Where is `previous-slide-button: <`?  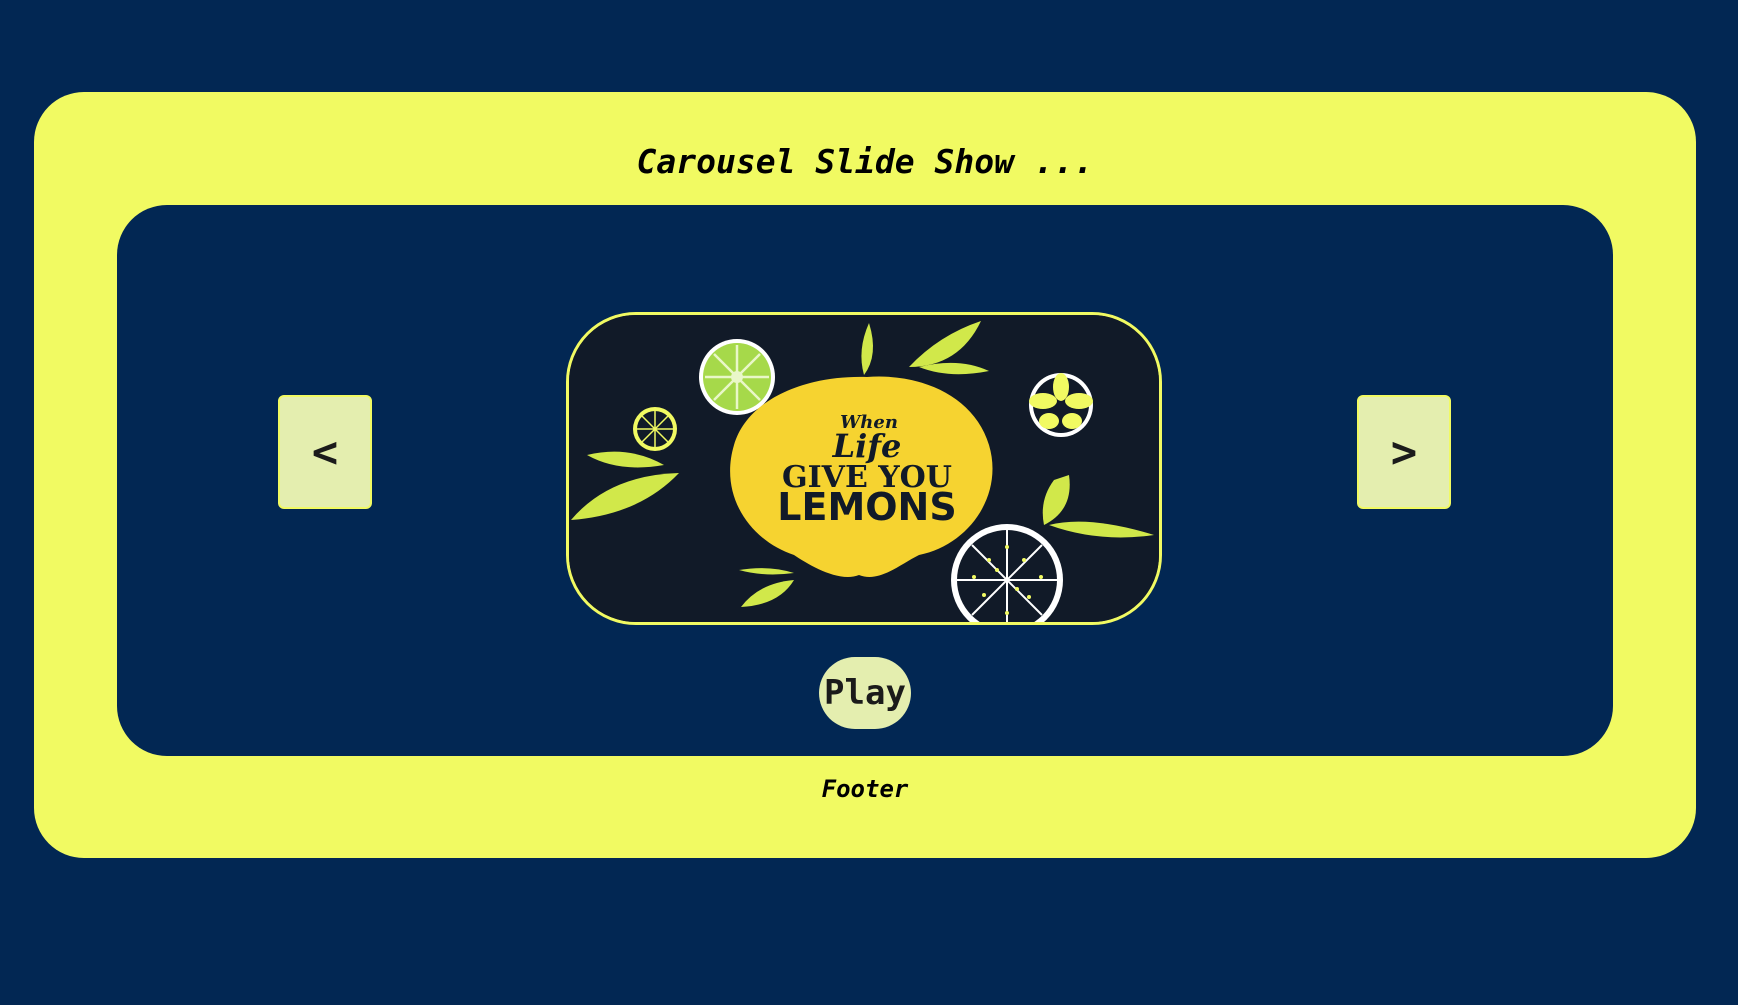 previous-slide-button: < is located at coordinates (325, 452).